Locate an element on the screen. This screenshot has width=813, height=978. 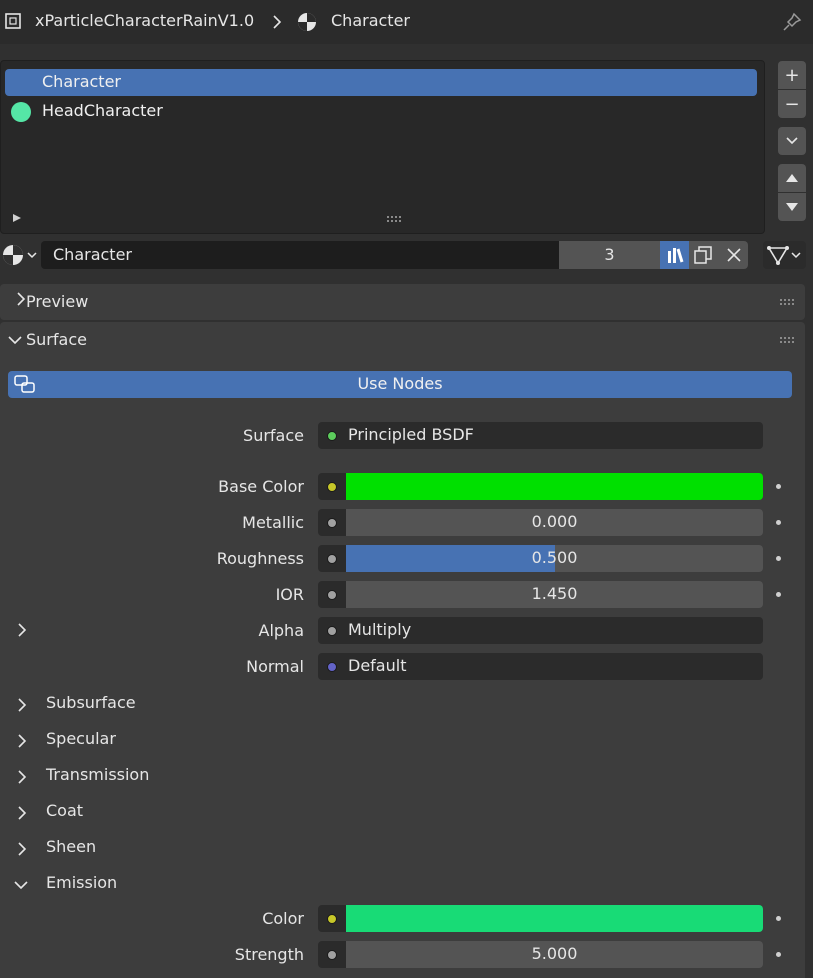
node-tree-icon is located at coordinates (24, 384).